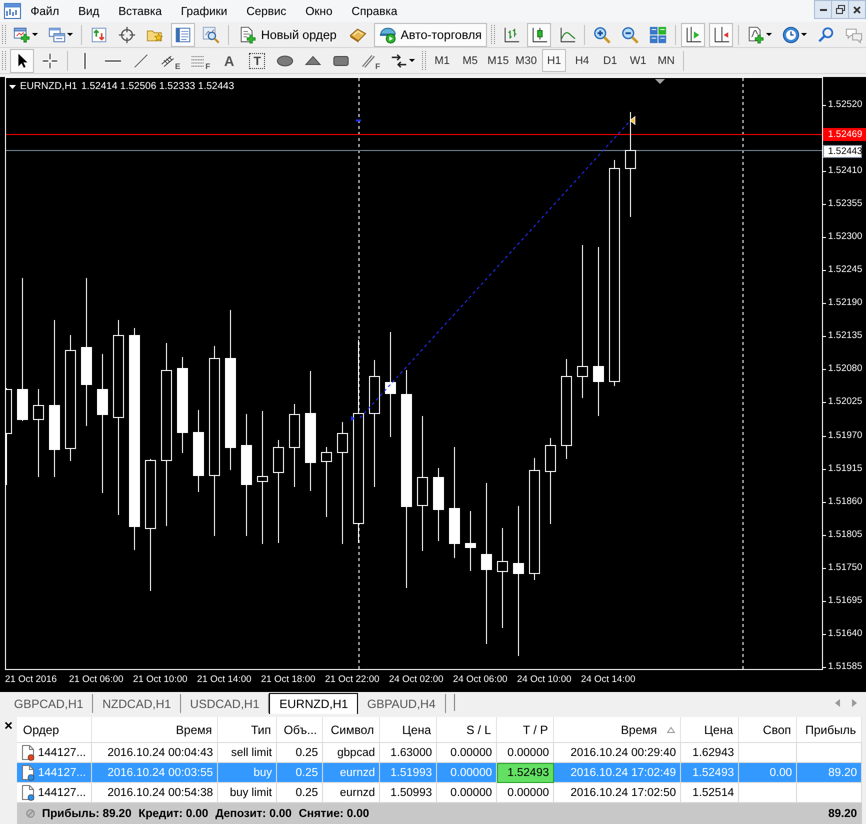  I want to click on timeframe-button: M15, so click(498, 60).